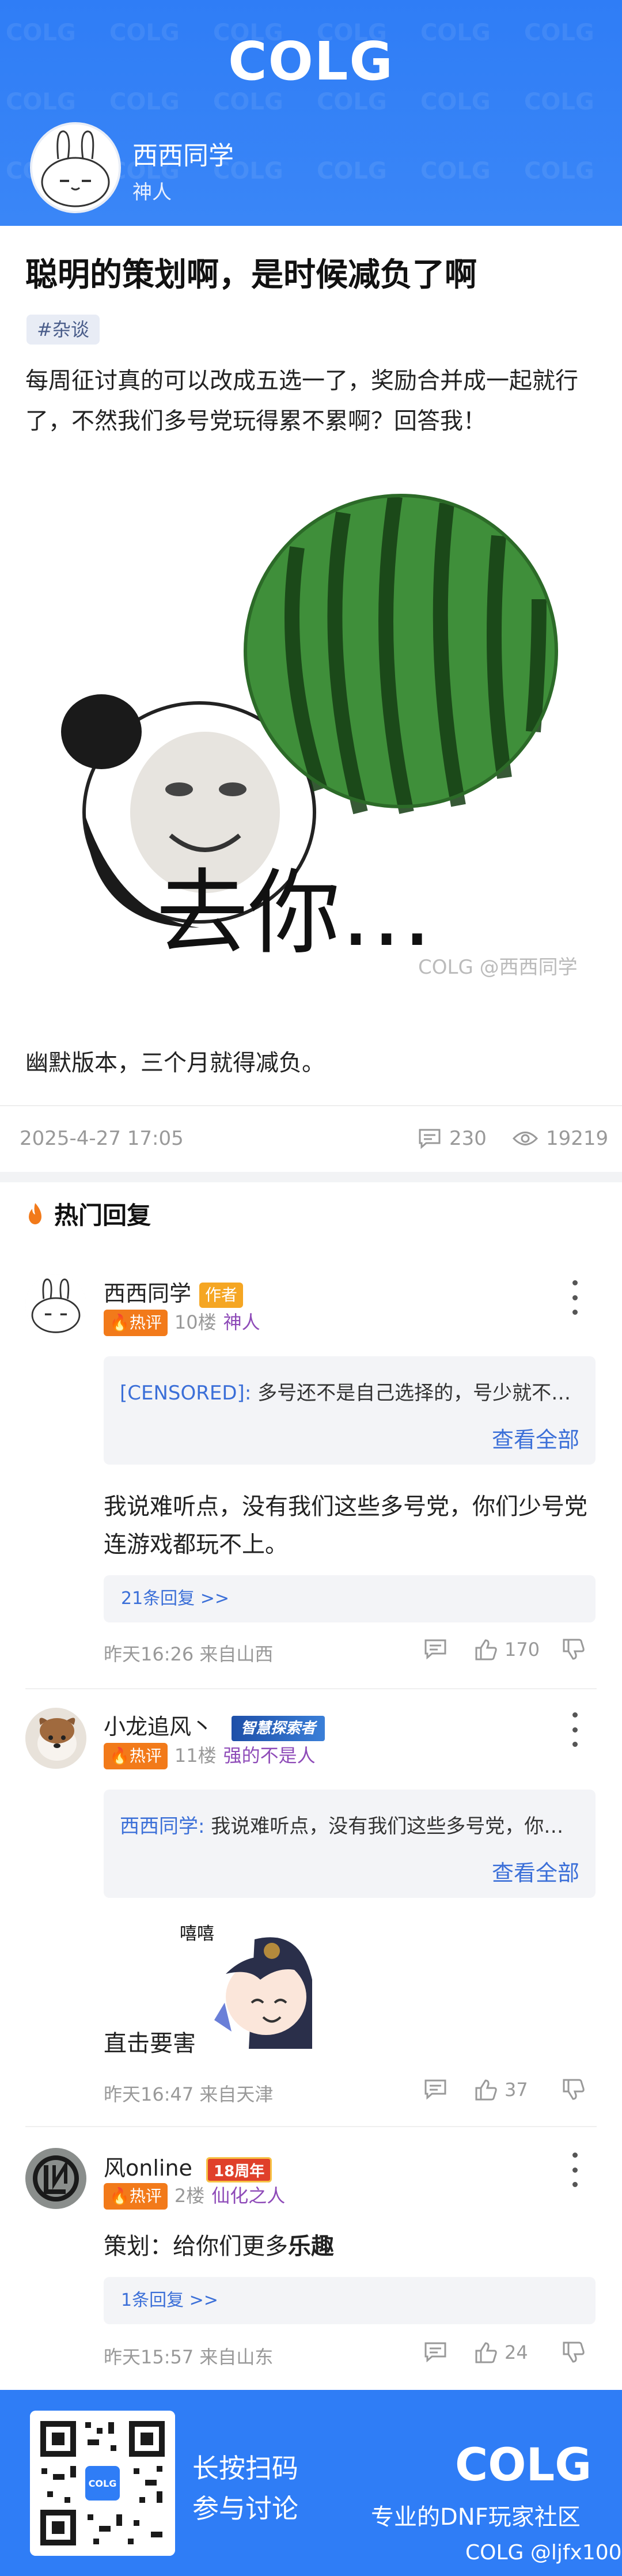 The width and height of the screenshot is (622, 2576). What do you see at coordinates (183, 153) in the screenshot?
I see `author-name: 西西同学` at bounding box center [183, 153].